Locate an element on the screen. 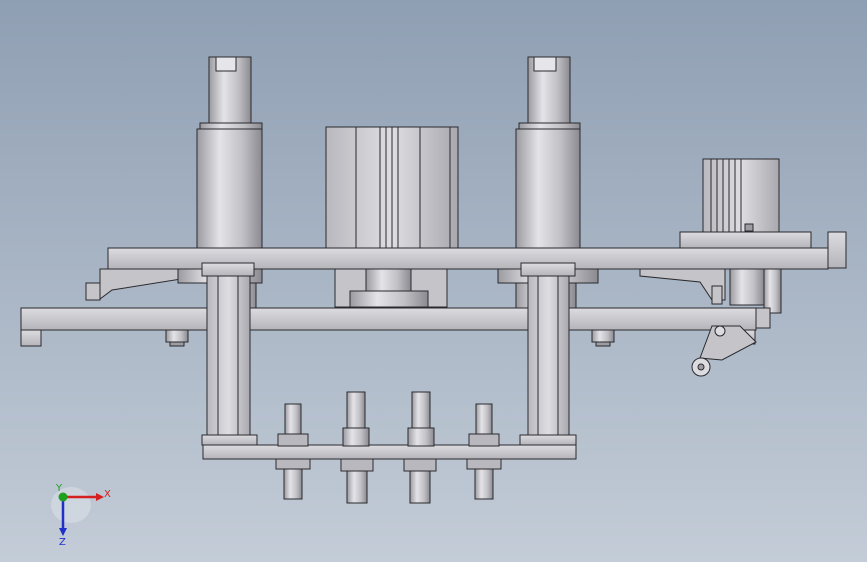  right-column is located at coordinates (548, 349).